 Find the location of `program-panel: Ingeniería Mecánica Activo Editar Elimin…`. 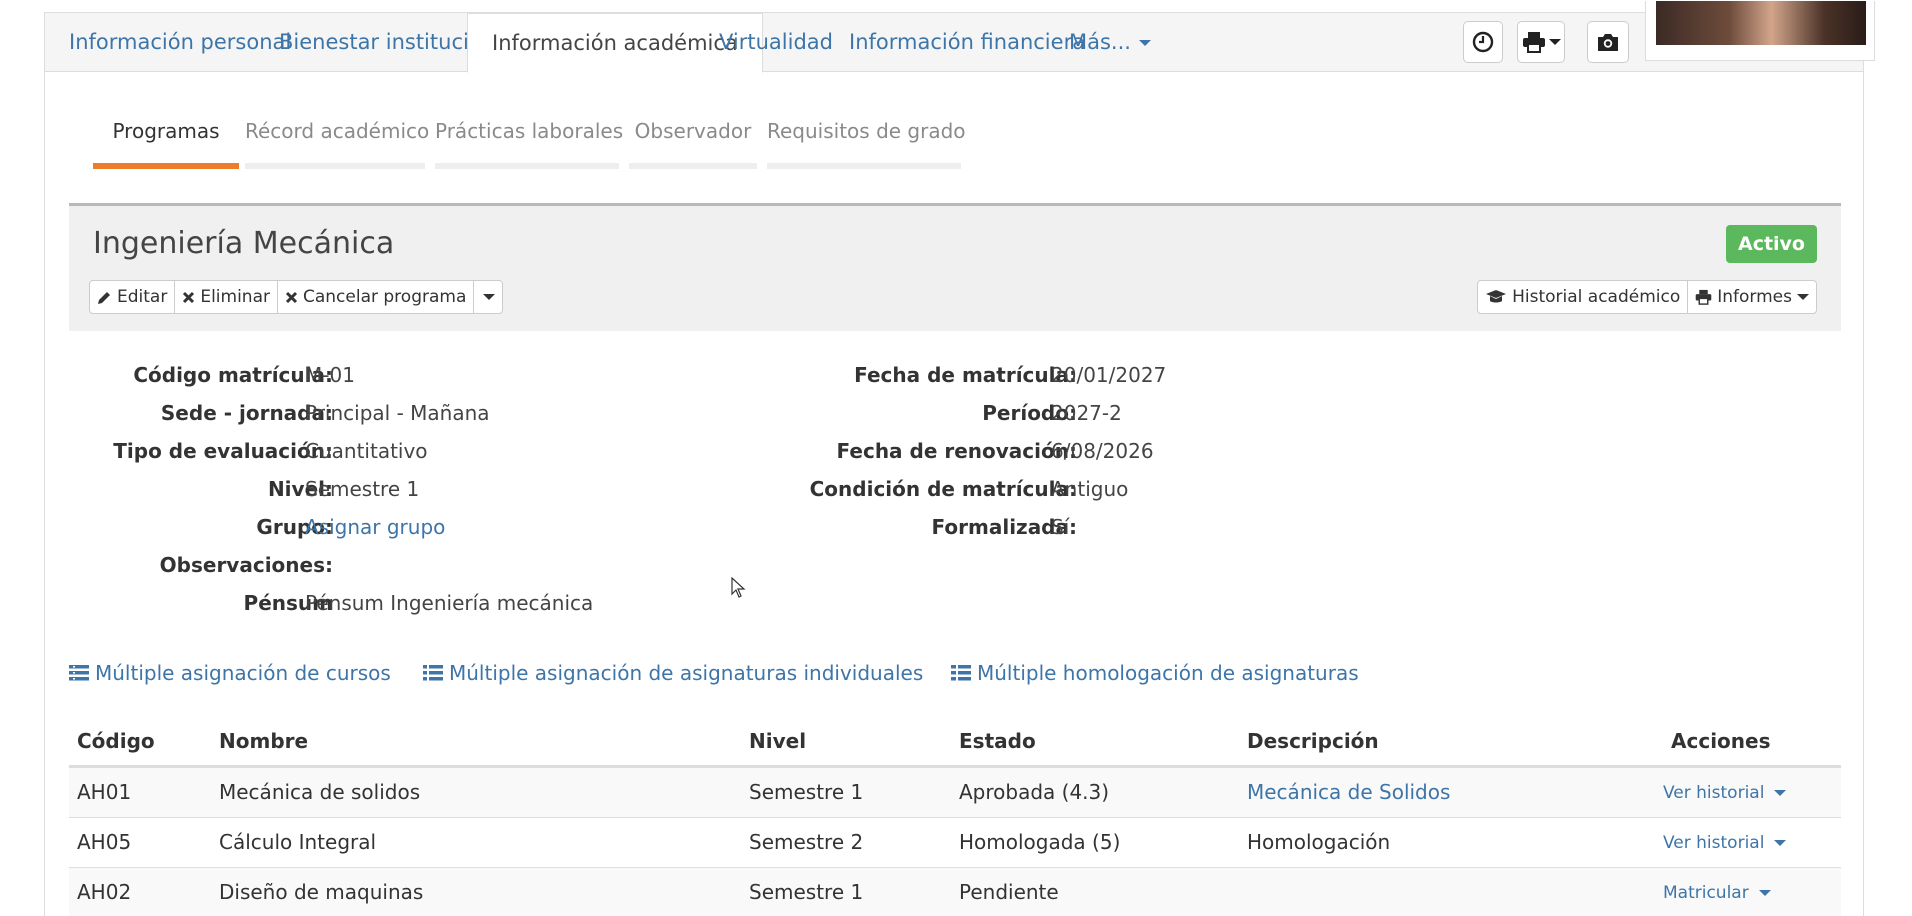

program-panel: Ingeniería Mecánica Activo Editar Elimin… is located at coordinates (955, 267).